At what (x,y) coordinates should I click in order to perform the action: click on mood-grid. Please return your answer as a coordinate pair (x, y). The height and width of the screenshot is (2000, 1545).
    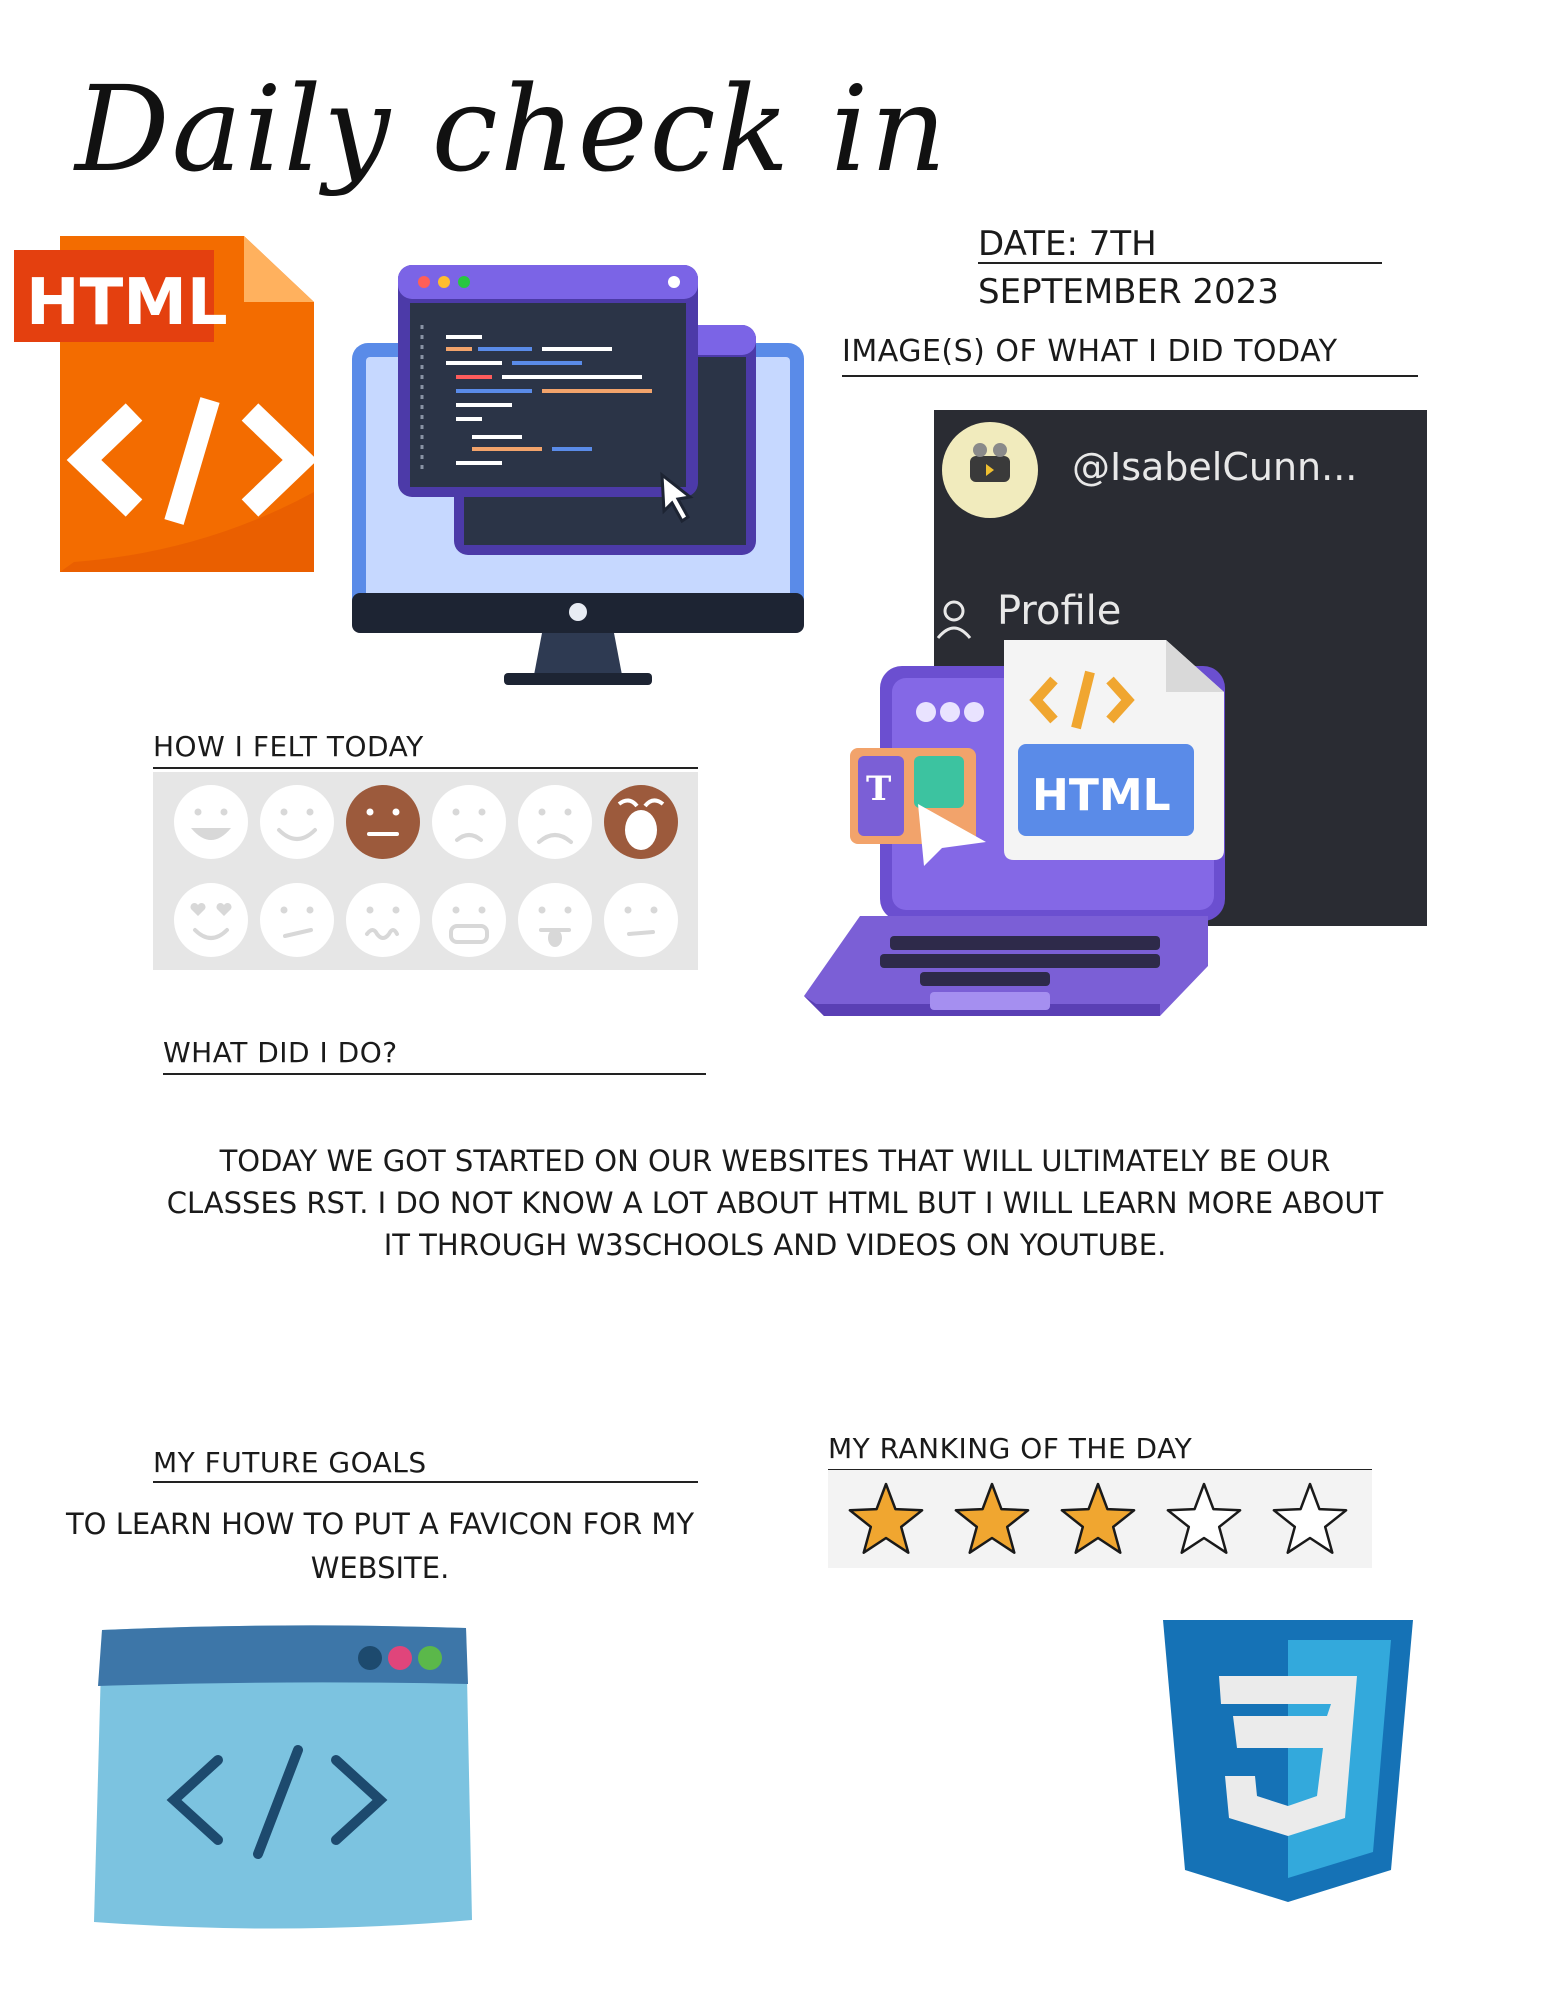
    Looking at the image, I should click on (425, 871).